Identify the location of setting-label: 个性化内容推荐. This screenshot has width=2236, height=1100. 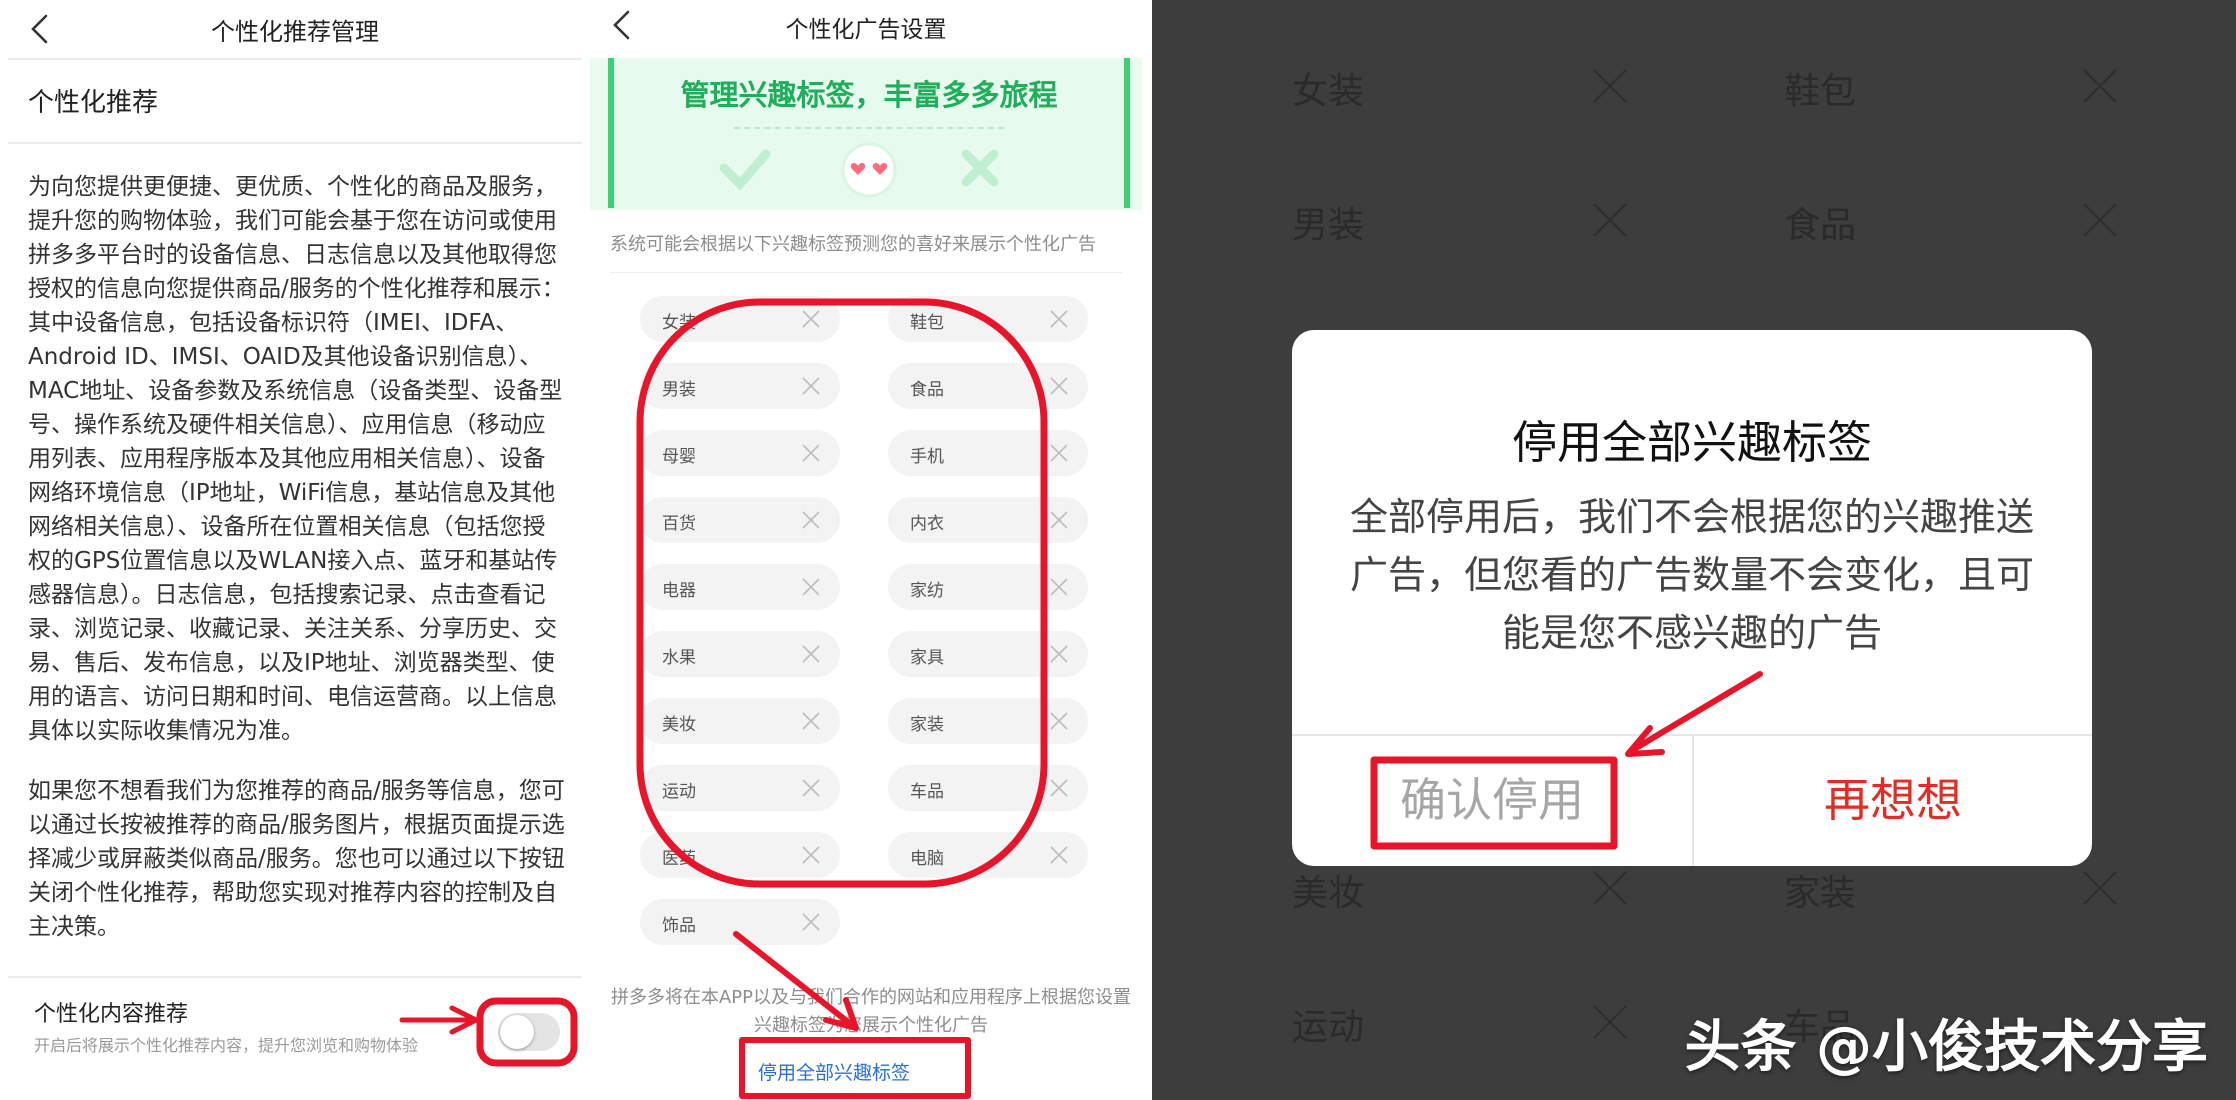
(111, 1014).